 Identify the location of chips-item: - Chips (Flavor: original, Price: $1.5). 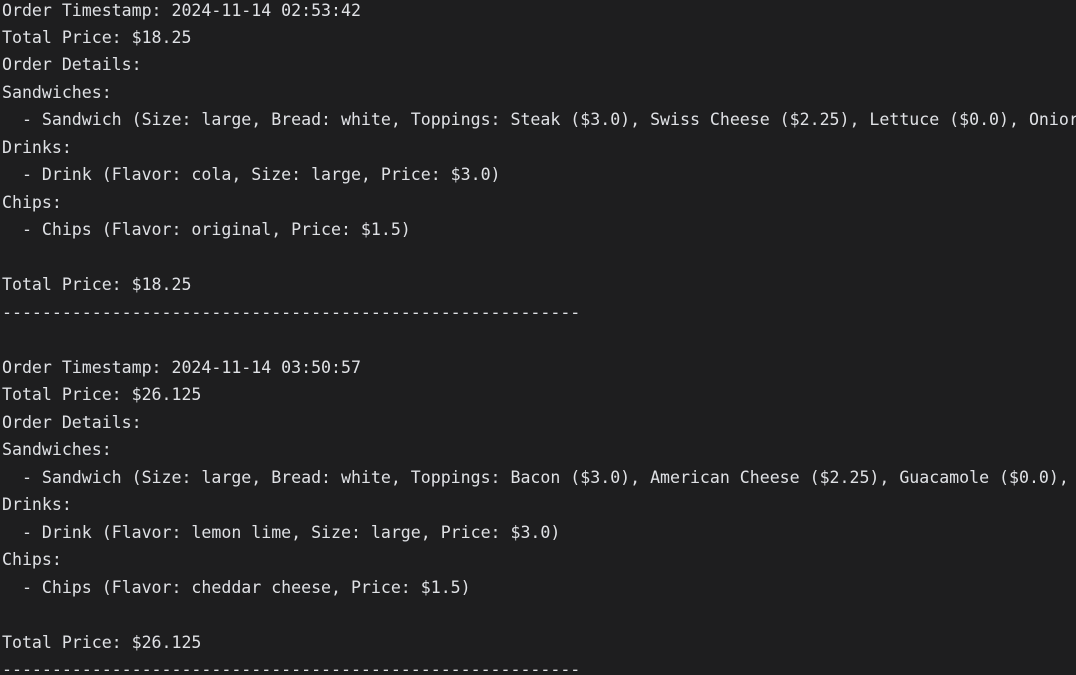
(206, 229).